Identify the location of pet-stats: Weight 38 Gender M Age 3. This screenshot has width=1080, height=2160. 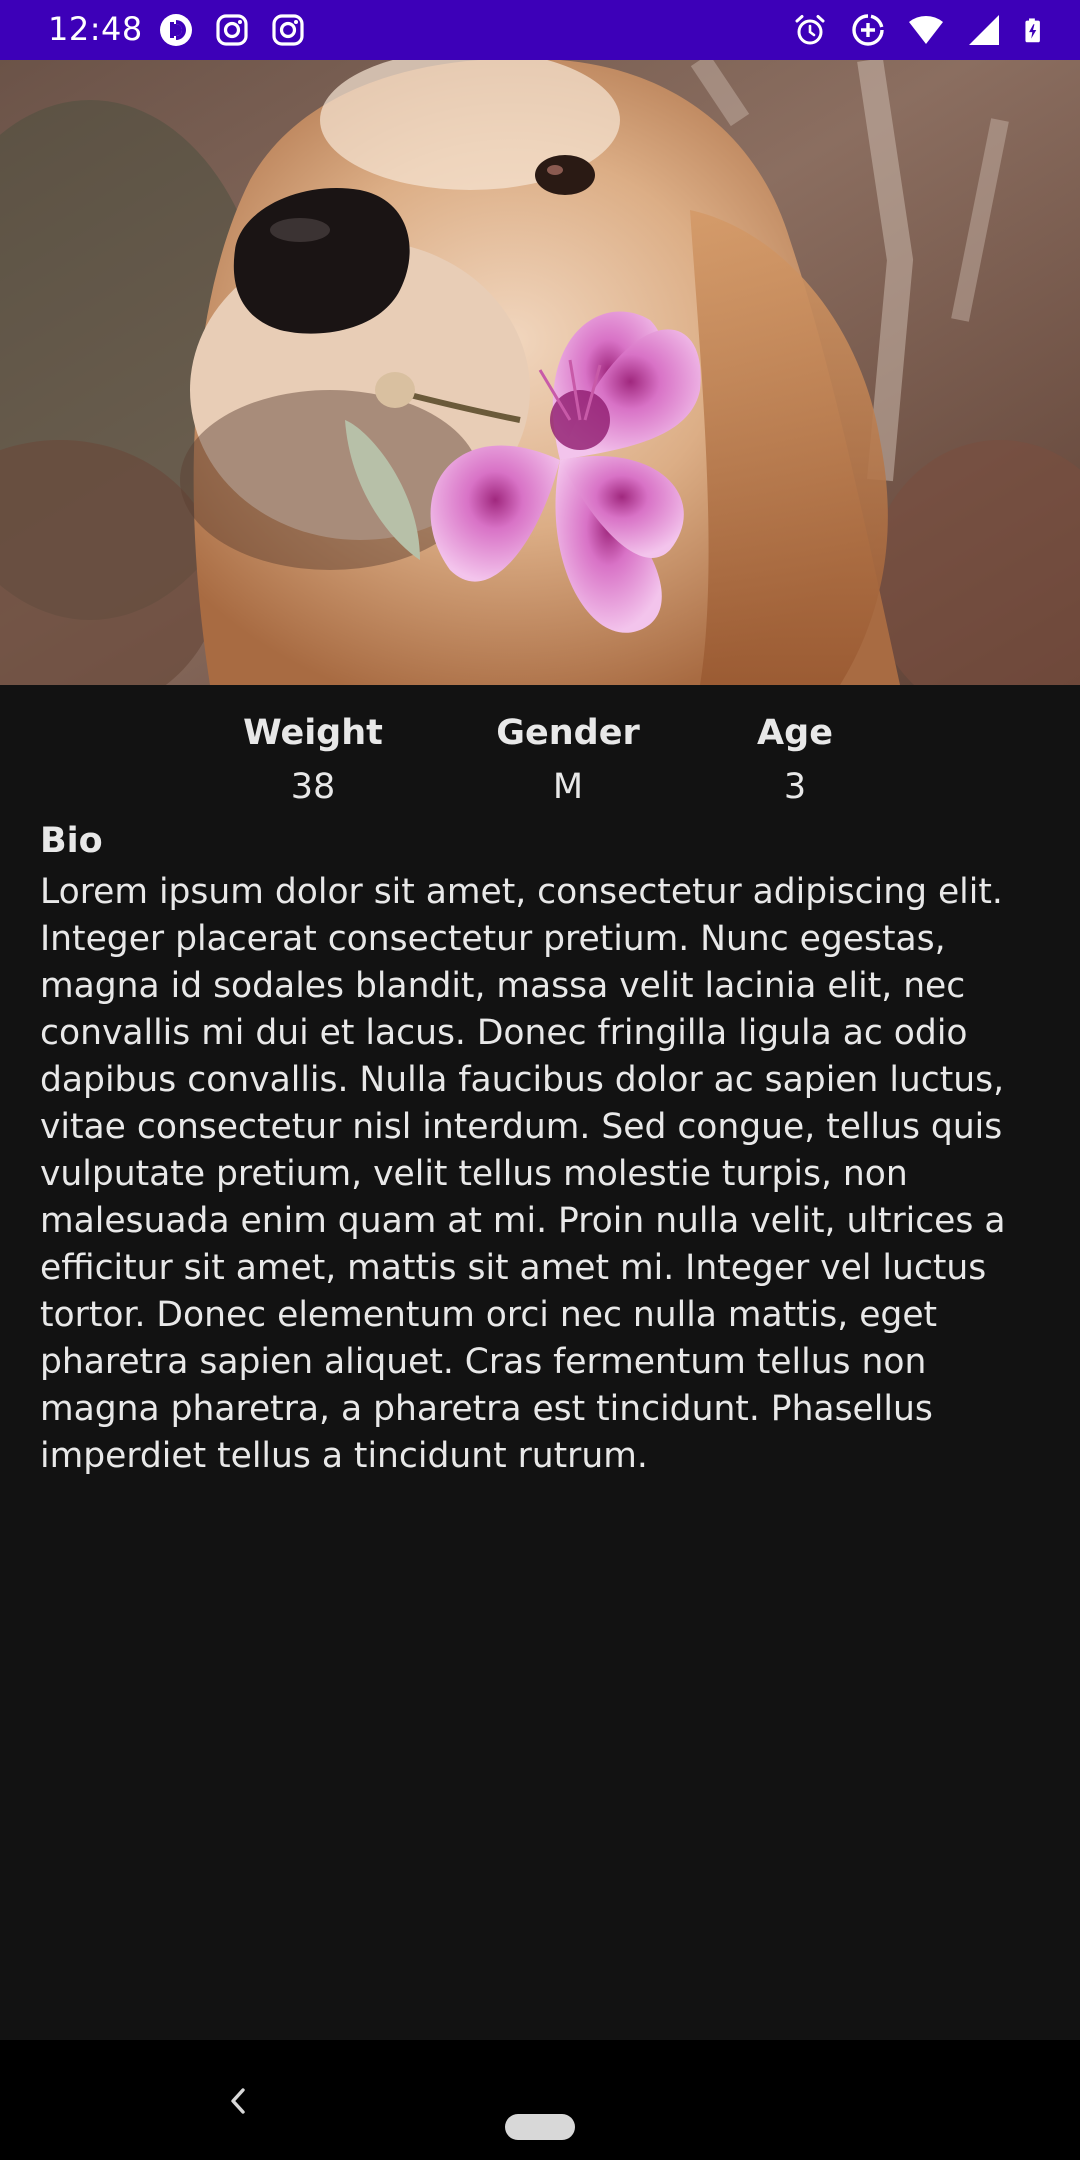
(540, 761).